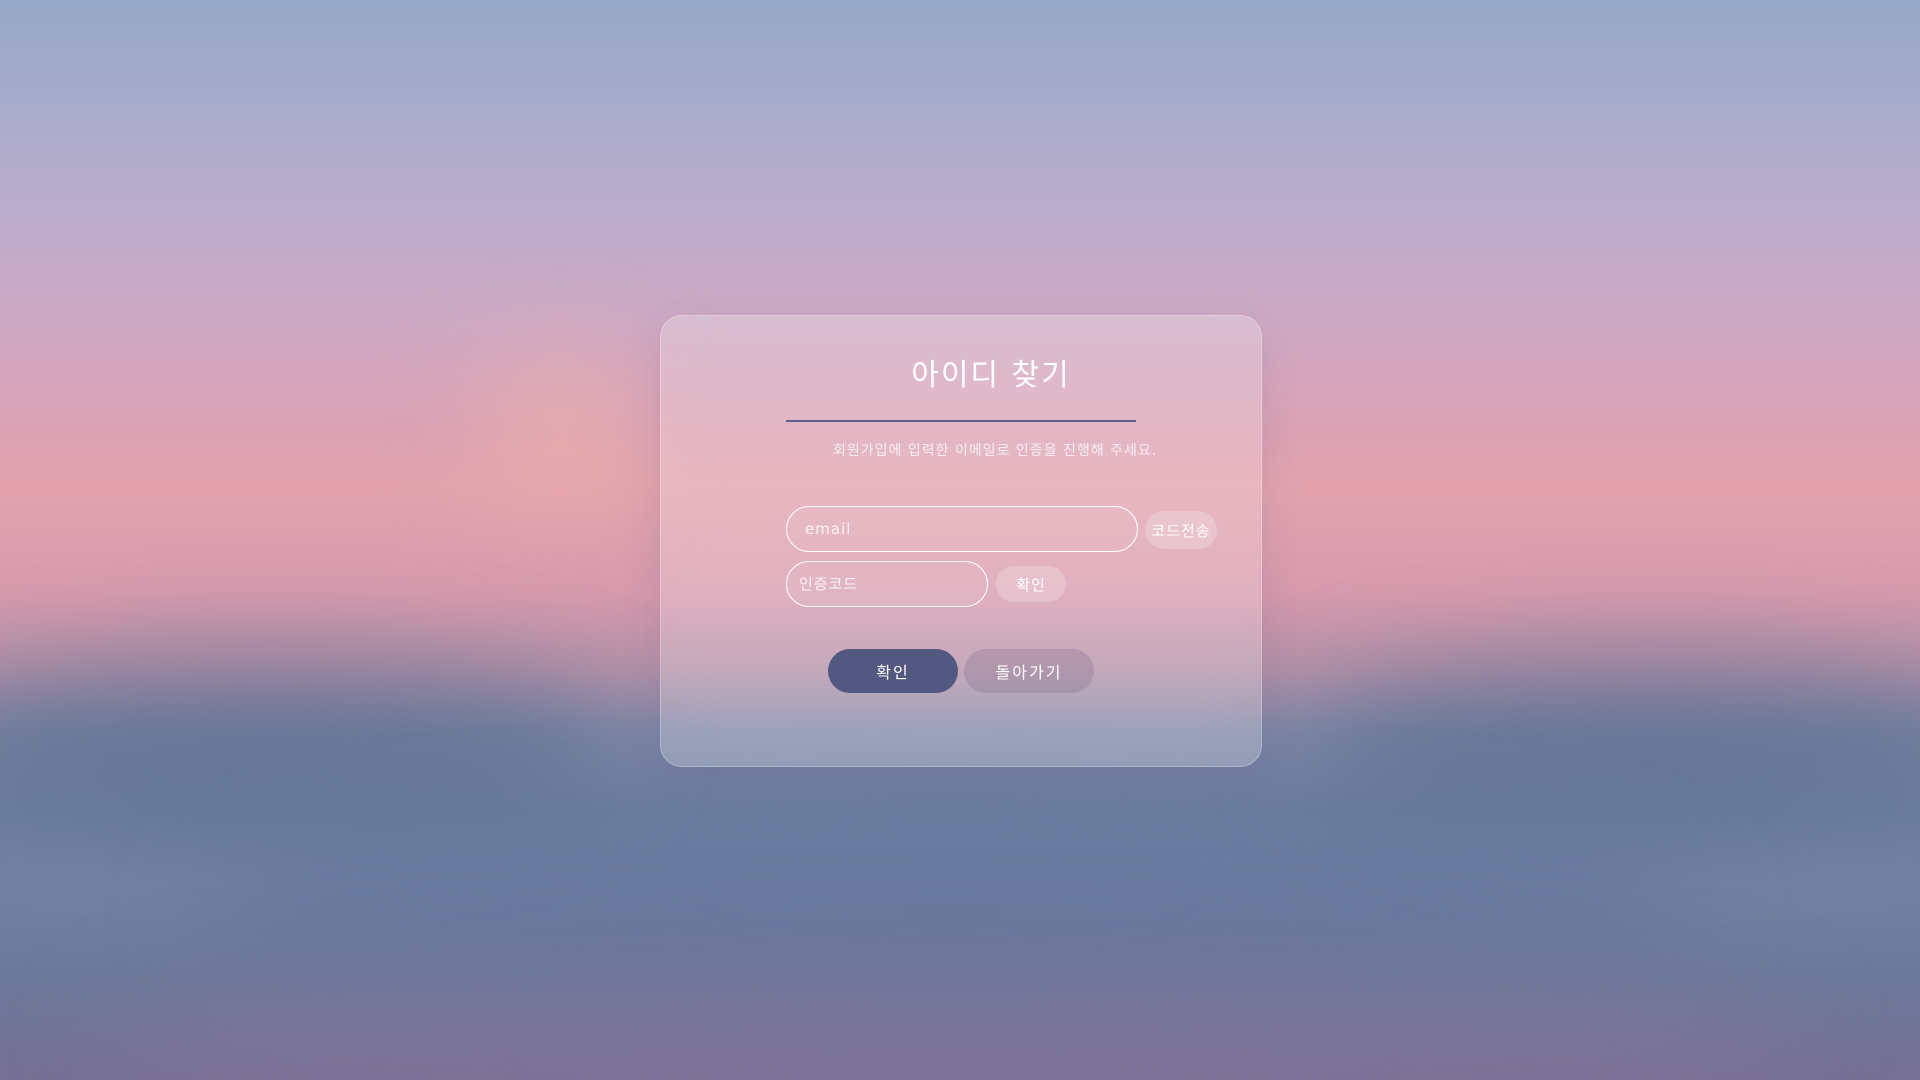 Image resolution: width=1920 pixels, height=1080 pixels. Describe the element at coordinates (991, 375) in the screenshot. I see `page-title: 아이디 찾기` at that location.